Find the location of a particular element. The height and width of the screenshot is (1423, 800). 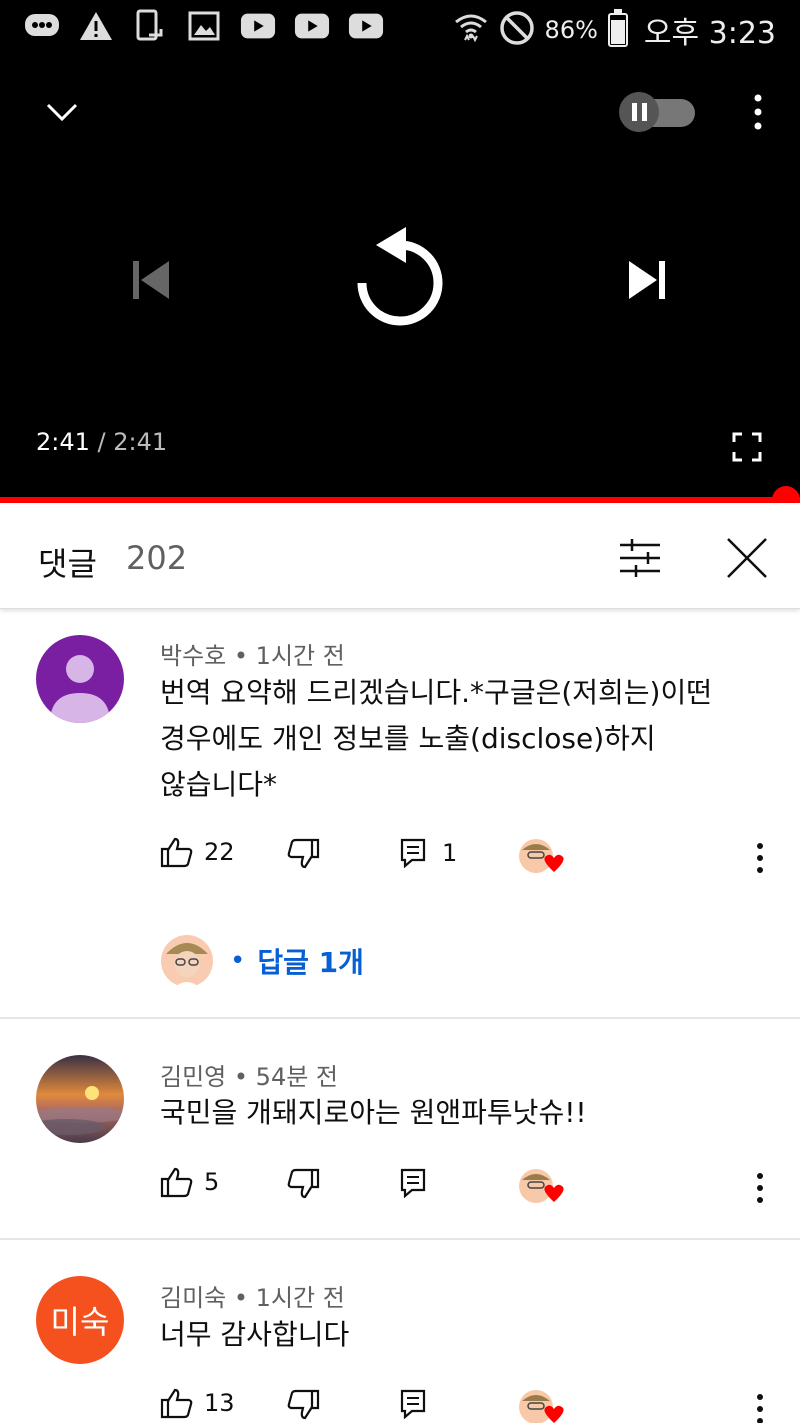

comment-author: 김민영 is located at coordinates (193, 1077).